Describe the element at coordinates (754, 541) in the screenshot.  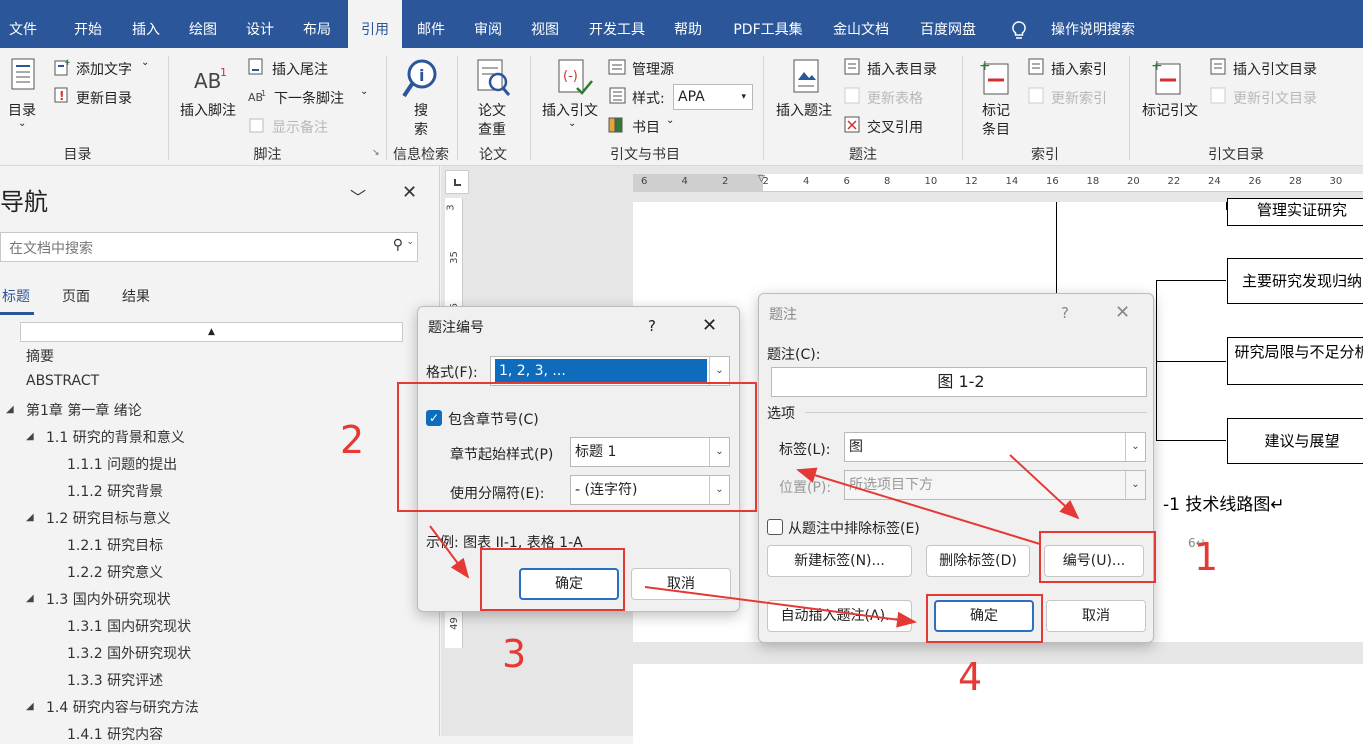
I see `annotation-arrows` at that location.